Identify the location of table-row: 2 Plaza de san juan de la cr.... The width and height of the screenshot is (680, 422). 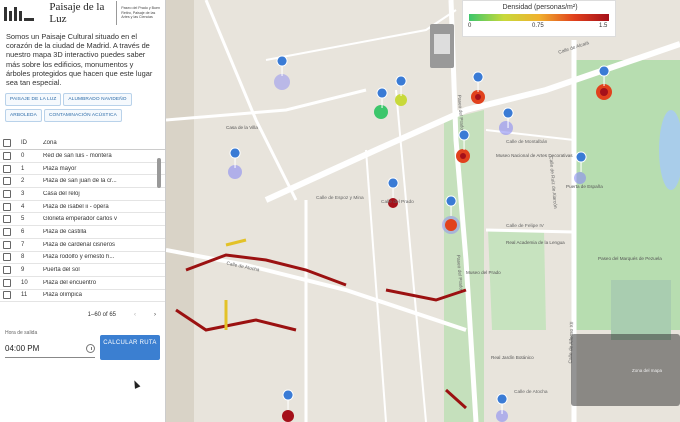
(82, 182).